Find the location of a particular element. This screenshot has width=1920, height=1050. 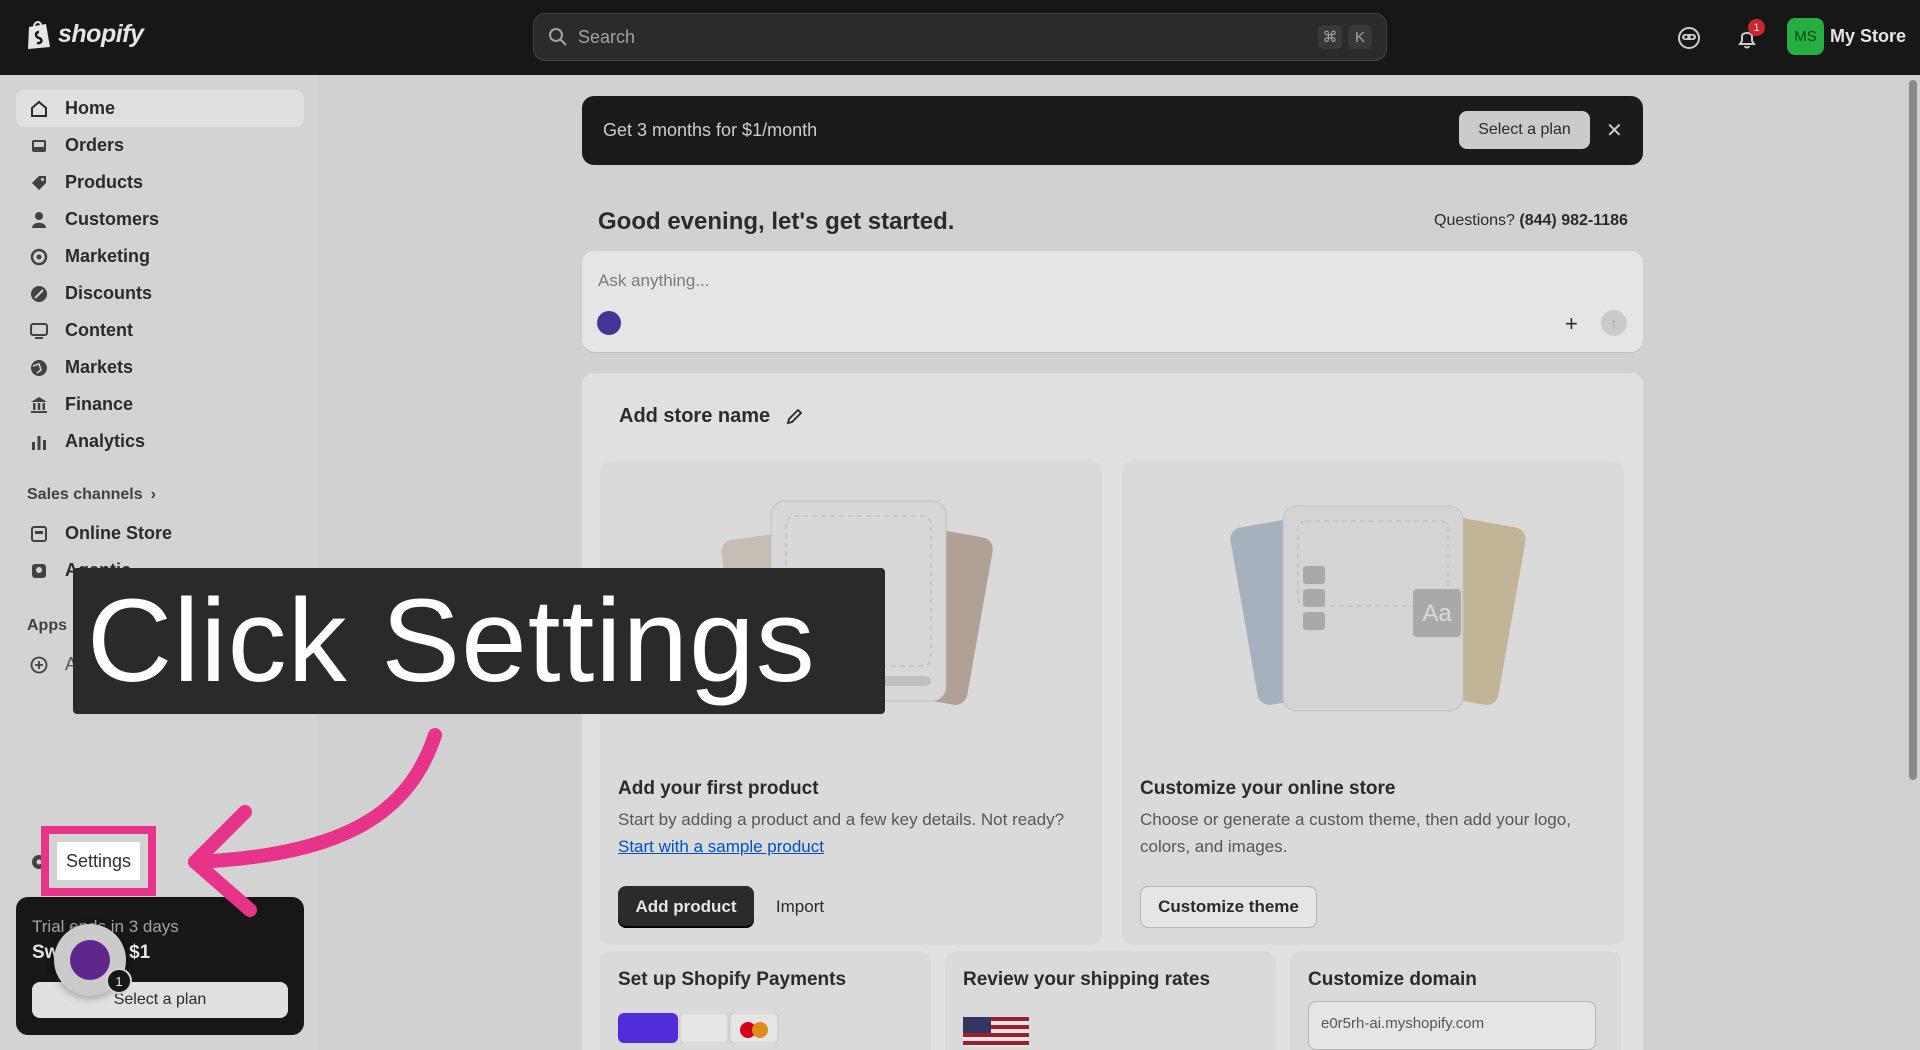

settings-highlight: Settings is located at coordinates (98, 861).